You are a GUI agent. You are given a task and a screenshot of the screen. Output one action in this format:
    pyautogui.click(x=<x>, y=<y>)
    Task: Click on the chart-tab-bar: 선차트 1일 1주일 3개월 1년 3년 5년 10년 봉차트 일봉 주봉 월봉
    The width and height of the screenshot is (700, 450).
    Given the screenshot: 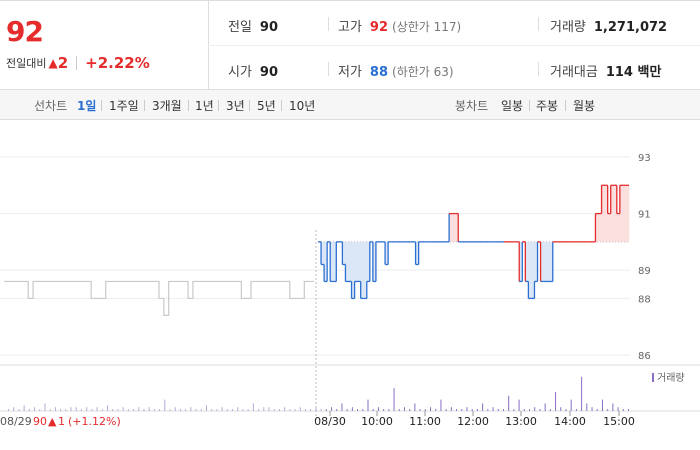 What is the action you would take?
    pyautogui.click(x=350, y=105)
    